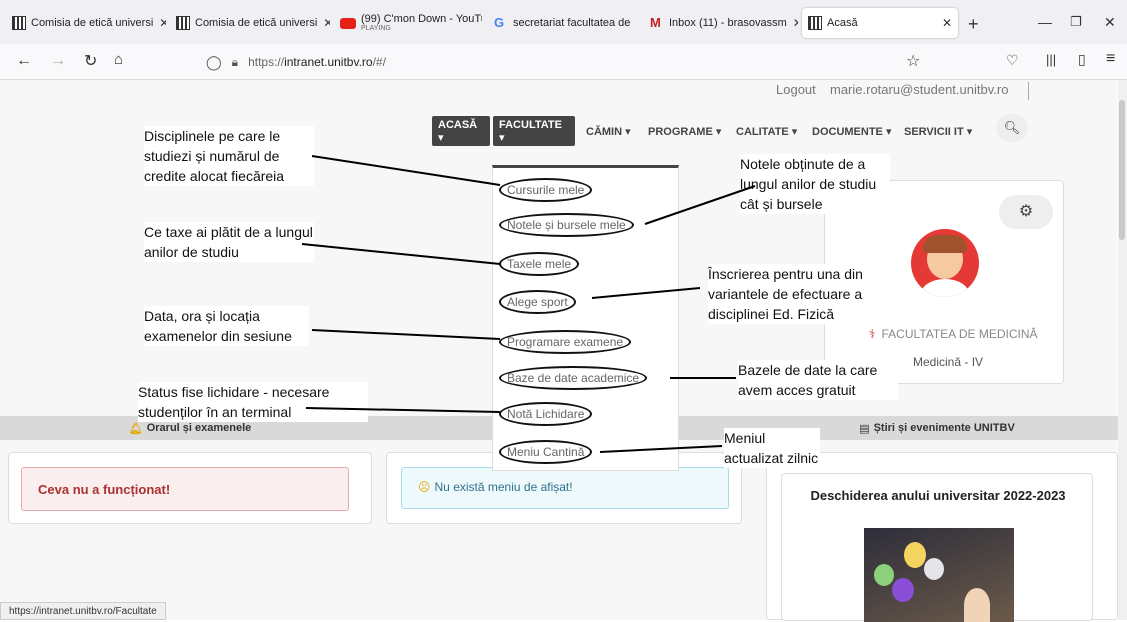  What do you see at coordinates (646, 293) in the screenshot?
I see `line-sport` at bounding box center [646, 293].